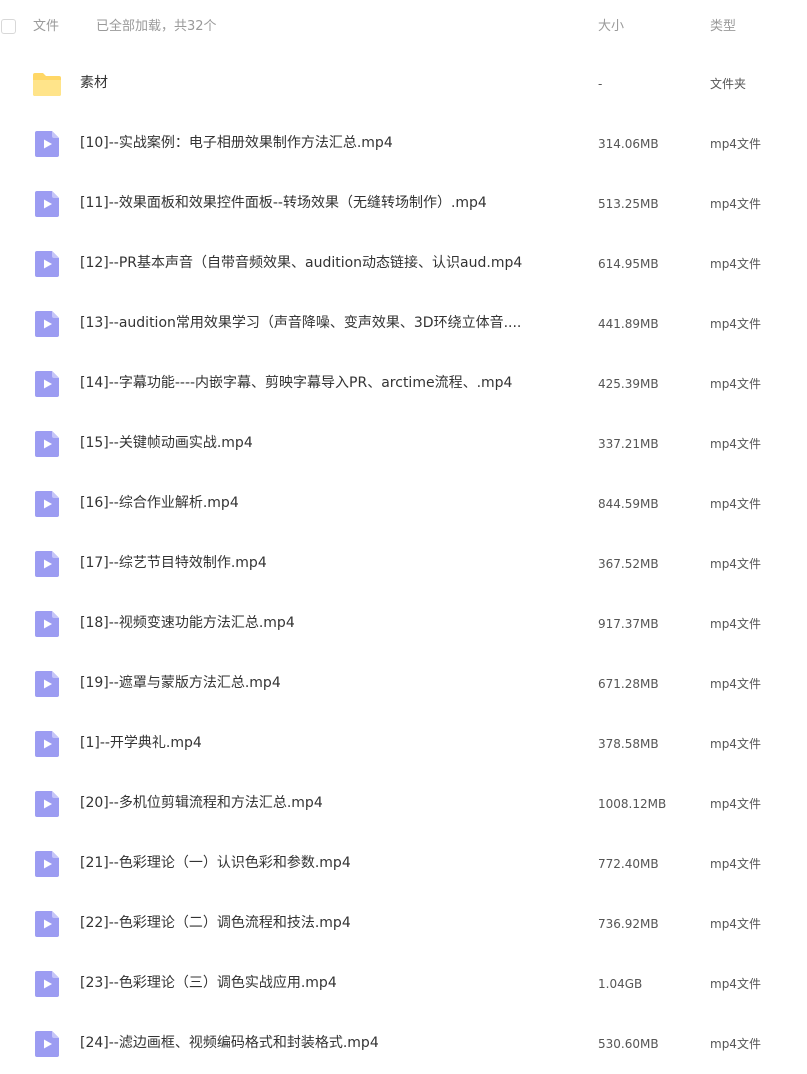 This screenshot has width=807, height=1074. I want to click on file-size: 614.95MB, so click(628, 264).